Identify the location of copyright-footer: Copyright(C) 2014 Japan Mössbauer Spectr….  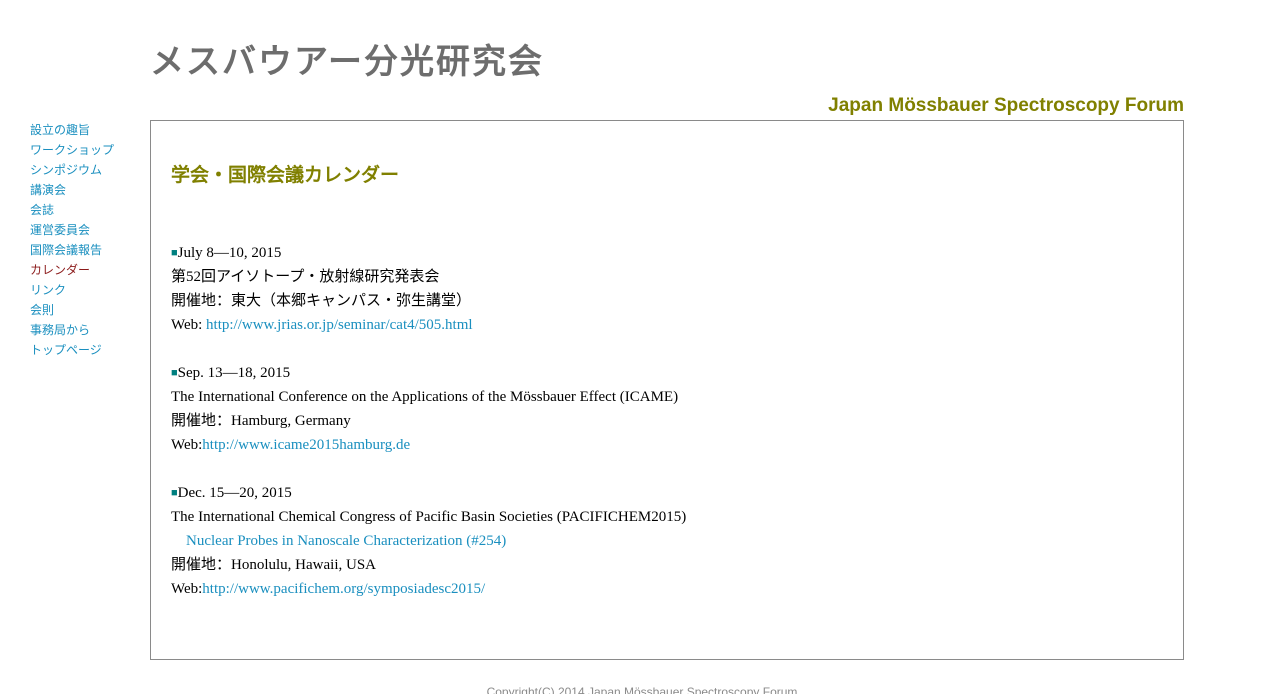
(642, 689).